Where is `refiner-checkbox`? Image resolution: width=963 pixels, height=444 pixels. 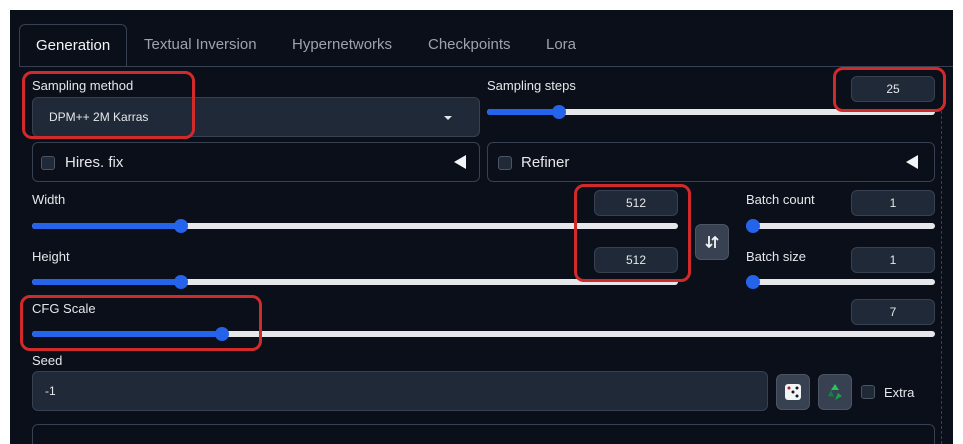 refiner-checkbox is located at coordinates (505, 163).